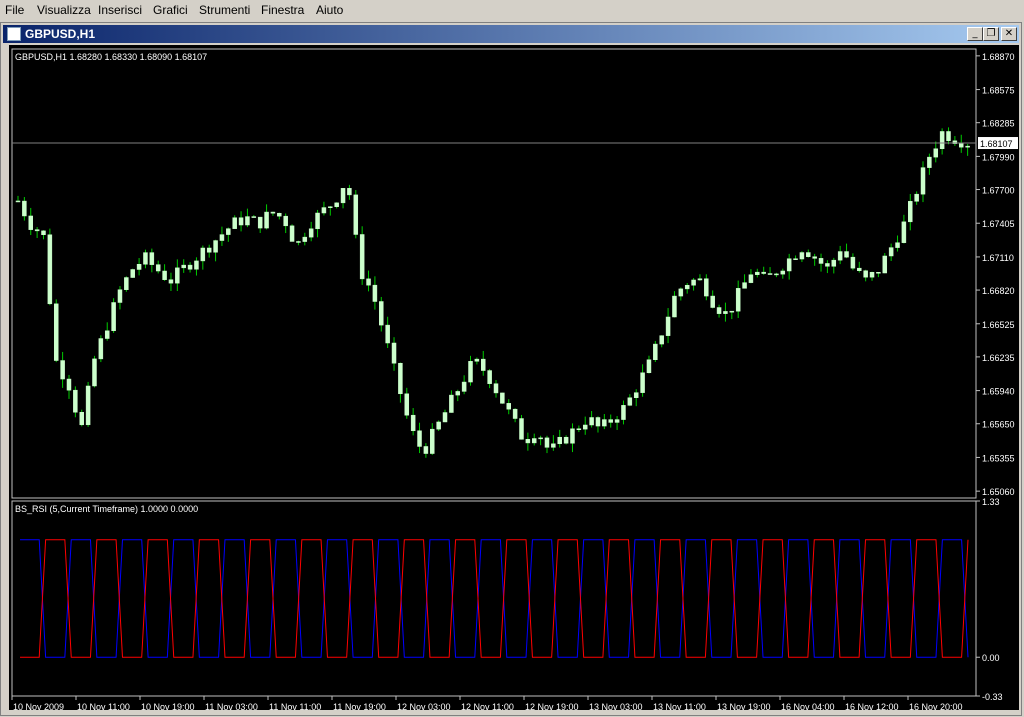 This screenshot has height=717, width=1024. I want to click on menu-item-visualizza: Visualizza, so click(64, 10).